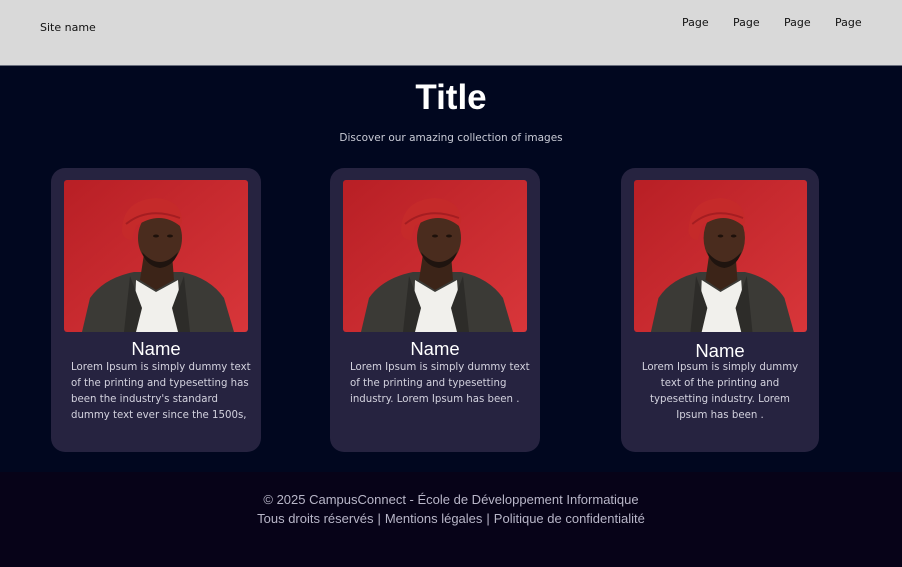 Image resolution: width=902 pixels, height=567 pixels. I want to click on nav-link-page-2: Page, so click(746, 22).